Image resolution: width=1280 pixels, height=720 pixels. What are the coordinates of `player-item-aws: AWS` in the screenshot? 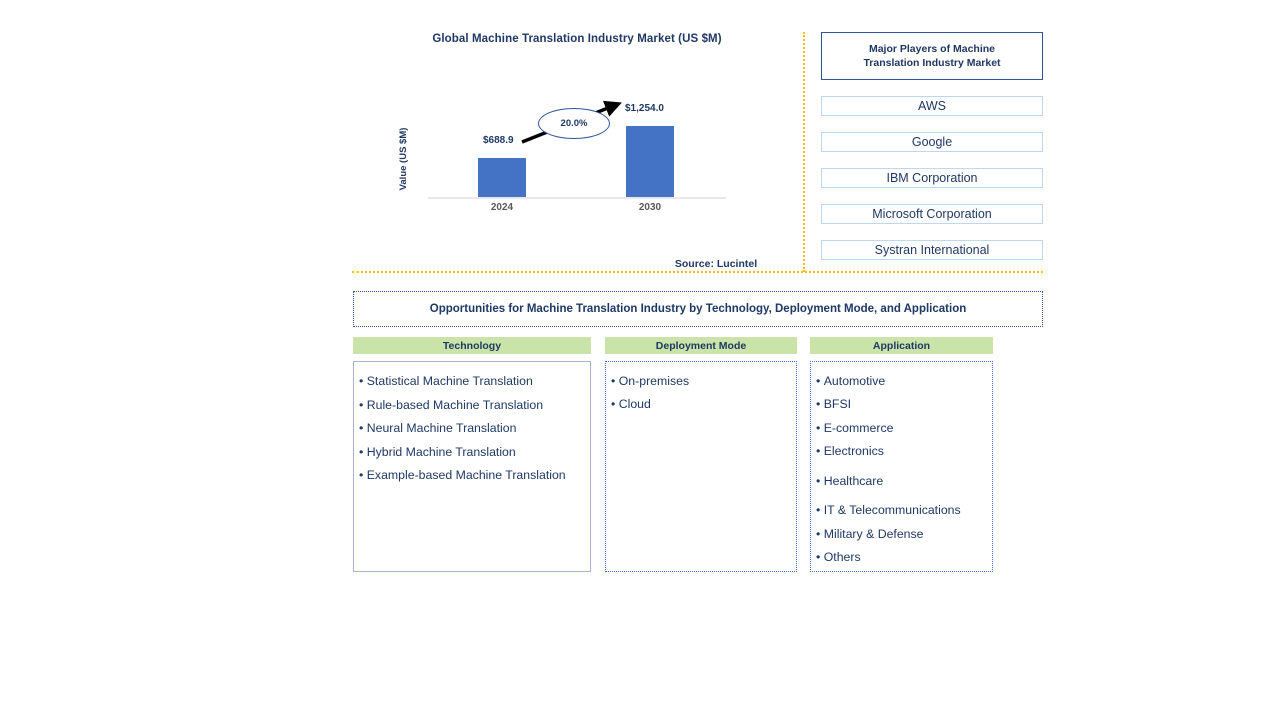 It's located at (932, 106).